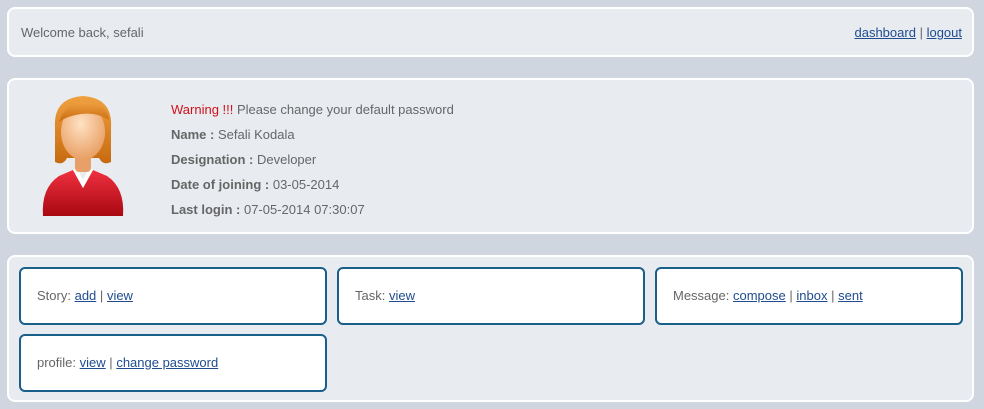 The width and height of the screenshot is (984, 409). What do you see at coordinates (173, 296) in the screenshot?
I see `story-card: Story: add | view` at bounding box center [173, 296].